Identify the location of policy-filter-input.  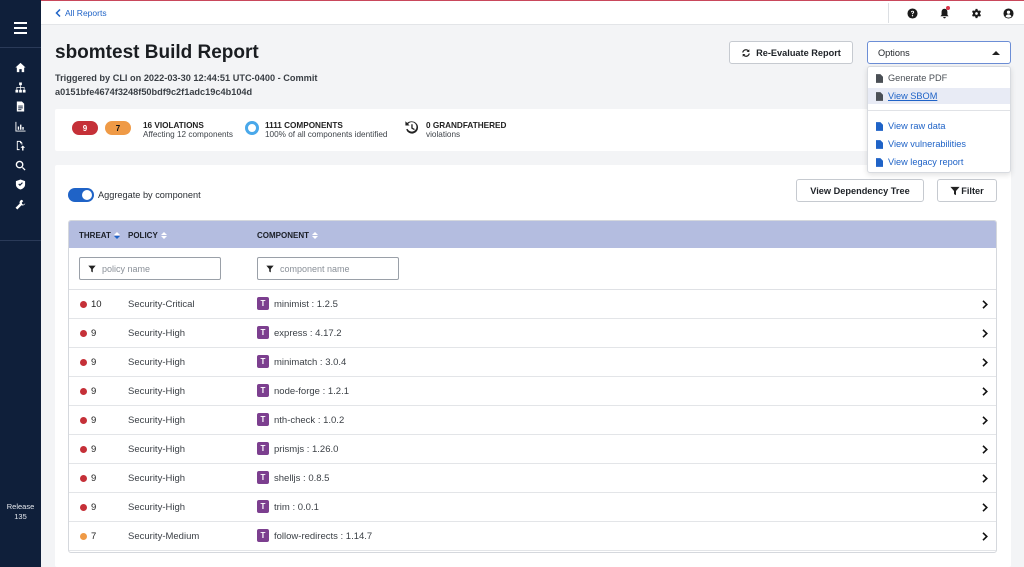
(152, 268).